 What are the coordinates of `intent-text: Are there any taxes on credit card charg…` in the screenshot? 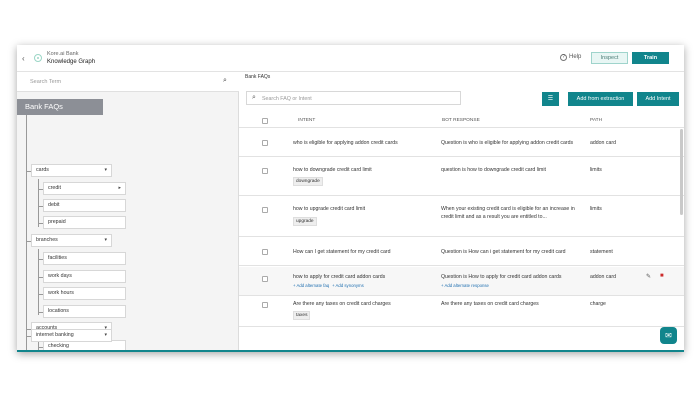 It's located at (342, 304).